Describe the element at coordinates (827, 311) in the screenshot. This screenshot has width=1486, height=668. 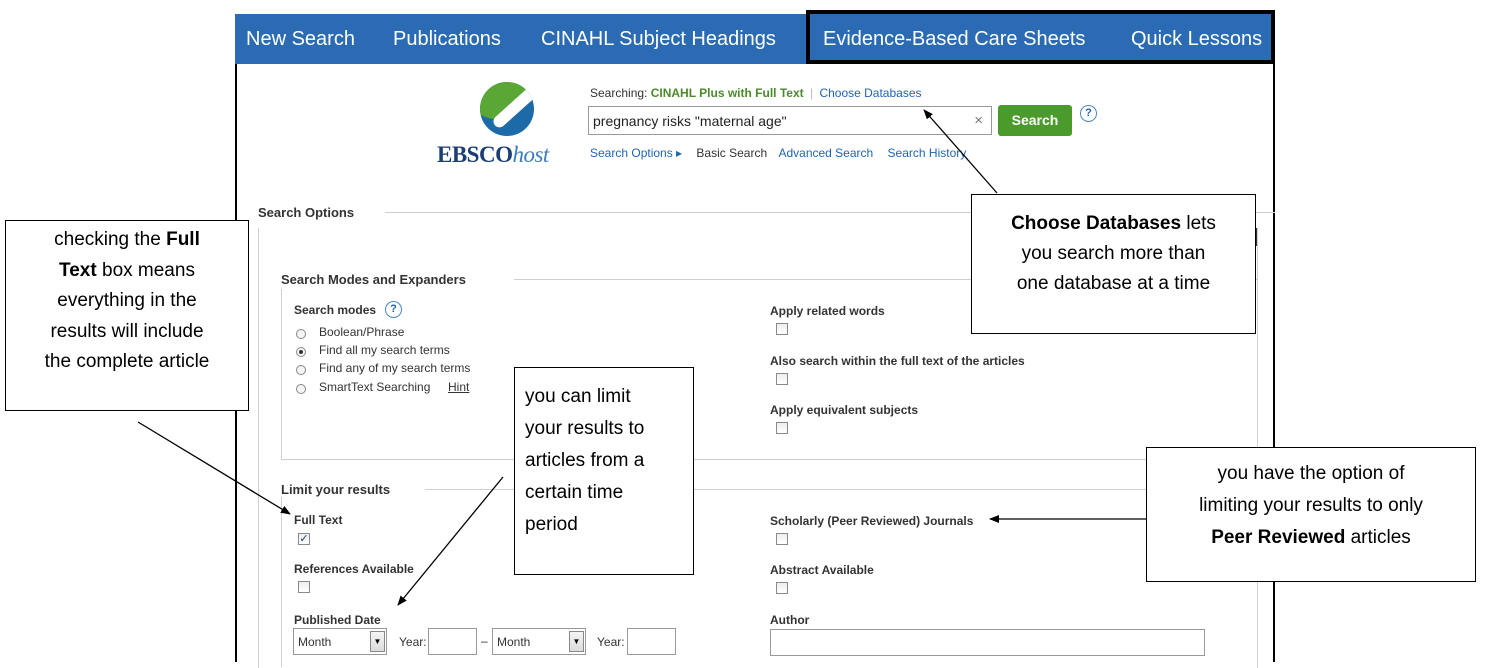
I see `apply-related-words-label: Apply related words` at that location.